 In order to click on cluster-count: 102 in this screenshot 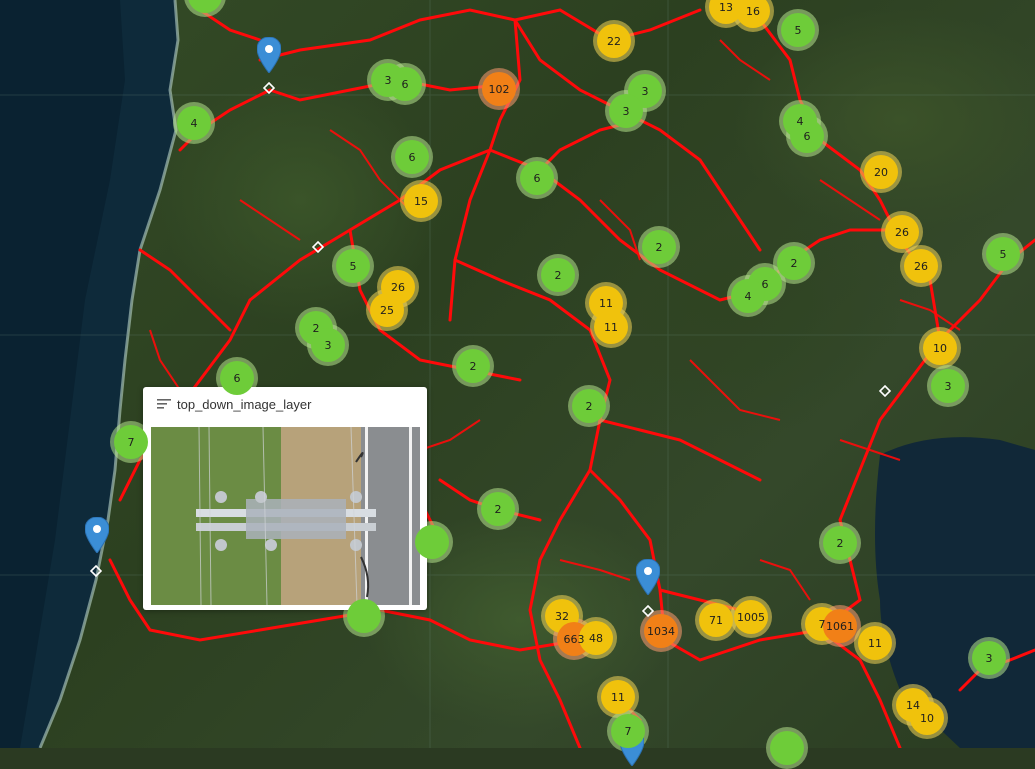, I will do `click(499, 89)`.